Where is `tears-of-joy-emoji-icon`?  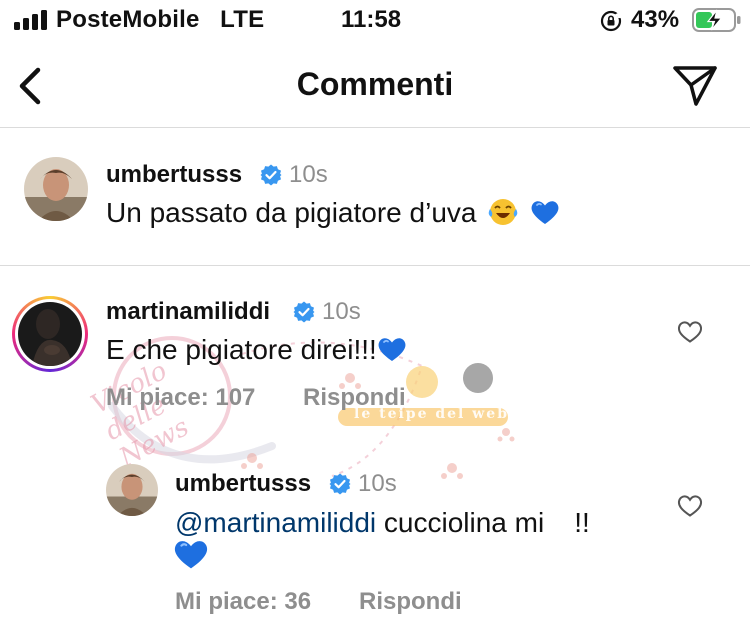
tears-of-joy-emoji-icon is located at coordinates (503, 212).